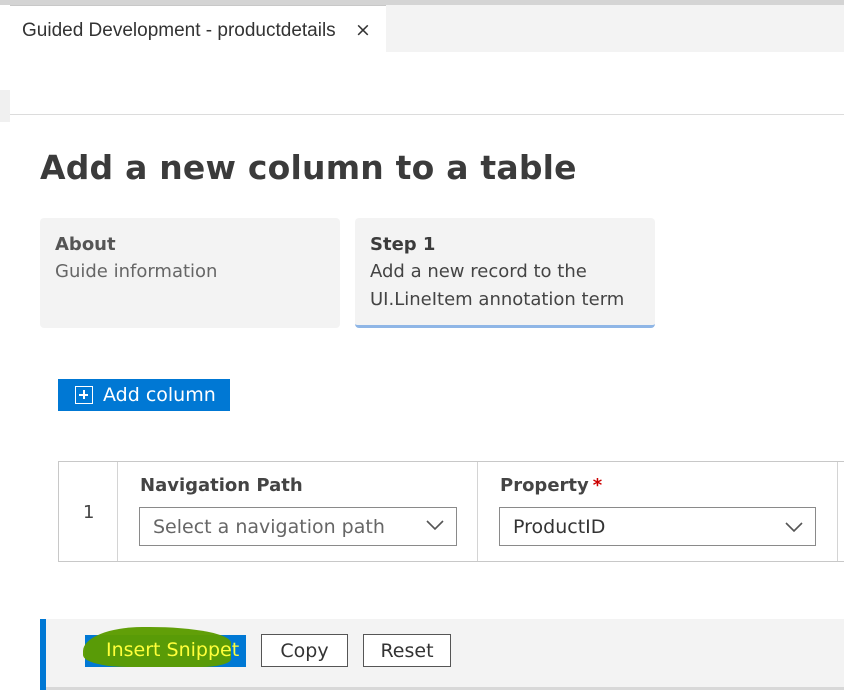 The height and width of the screenshot is (690, 844). I want to click on plus-square-icon, so click(84, 395).